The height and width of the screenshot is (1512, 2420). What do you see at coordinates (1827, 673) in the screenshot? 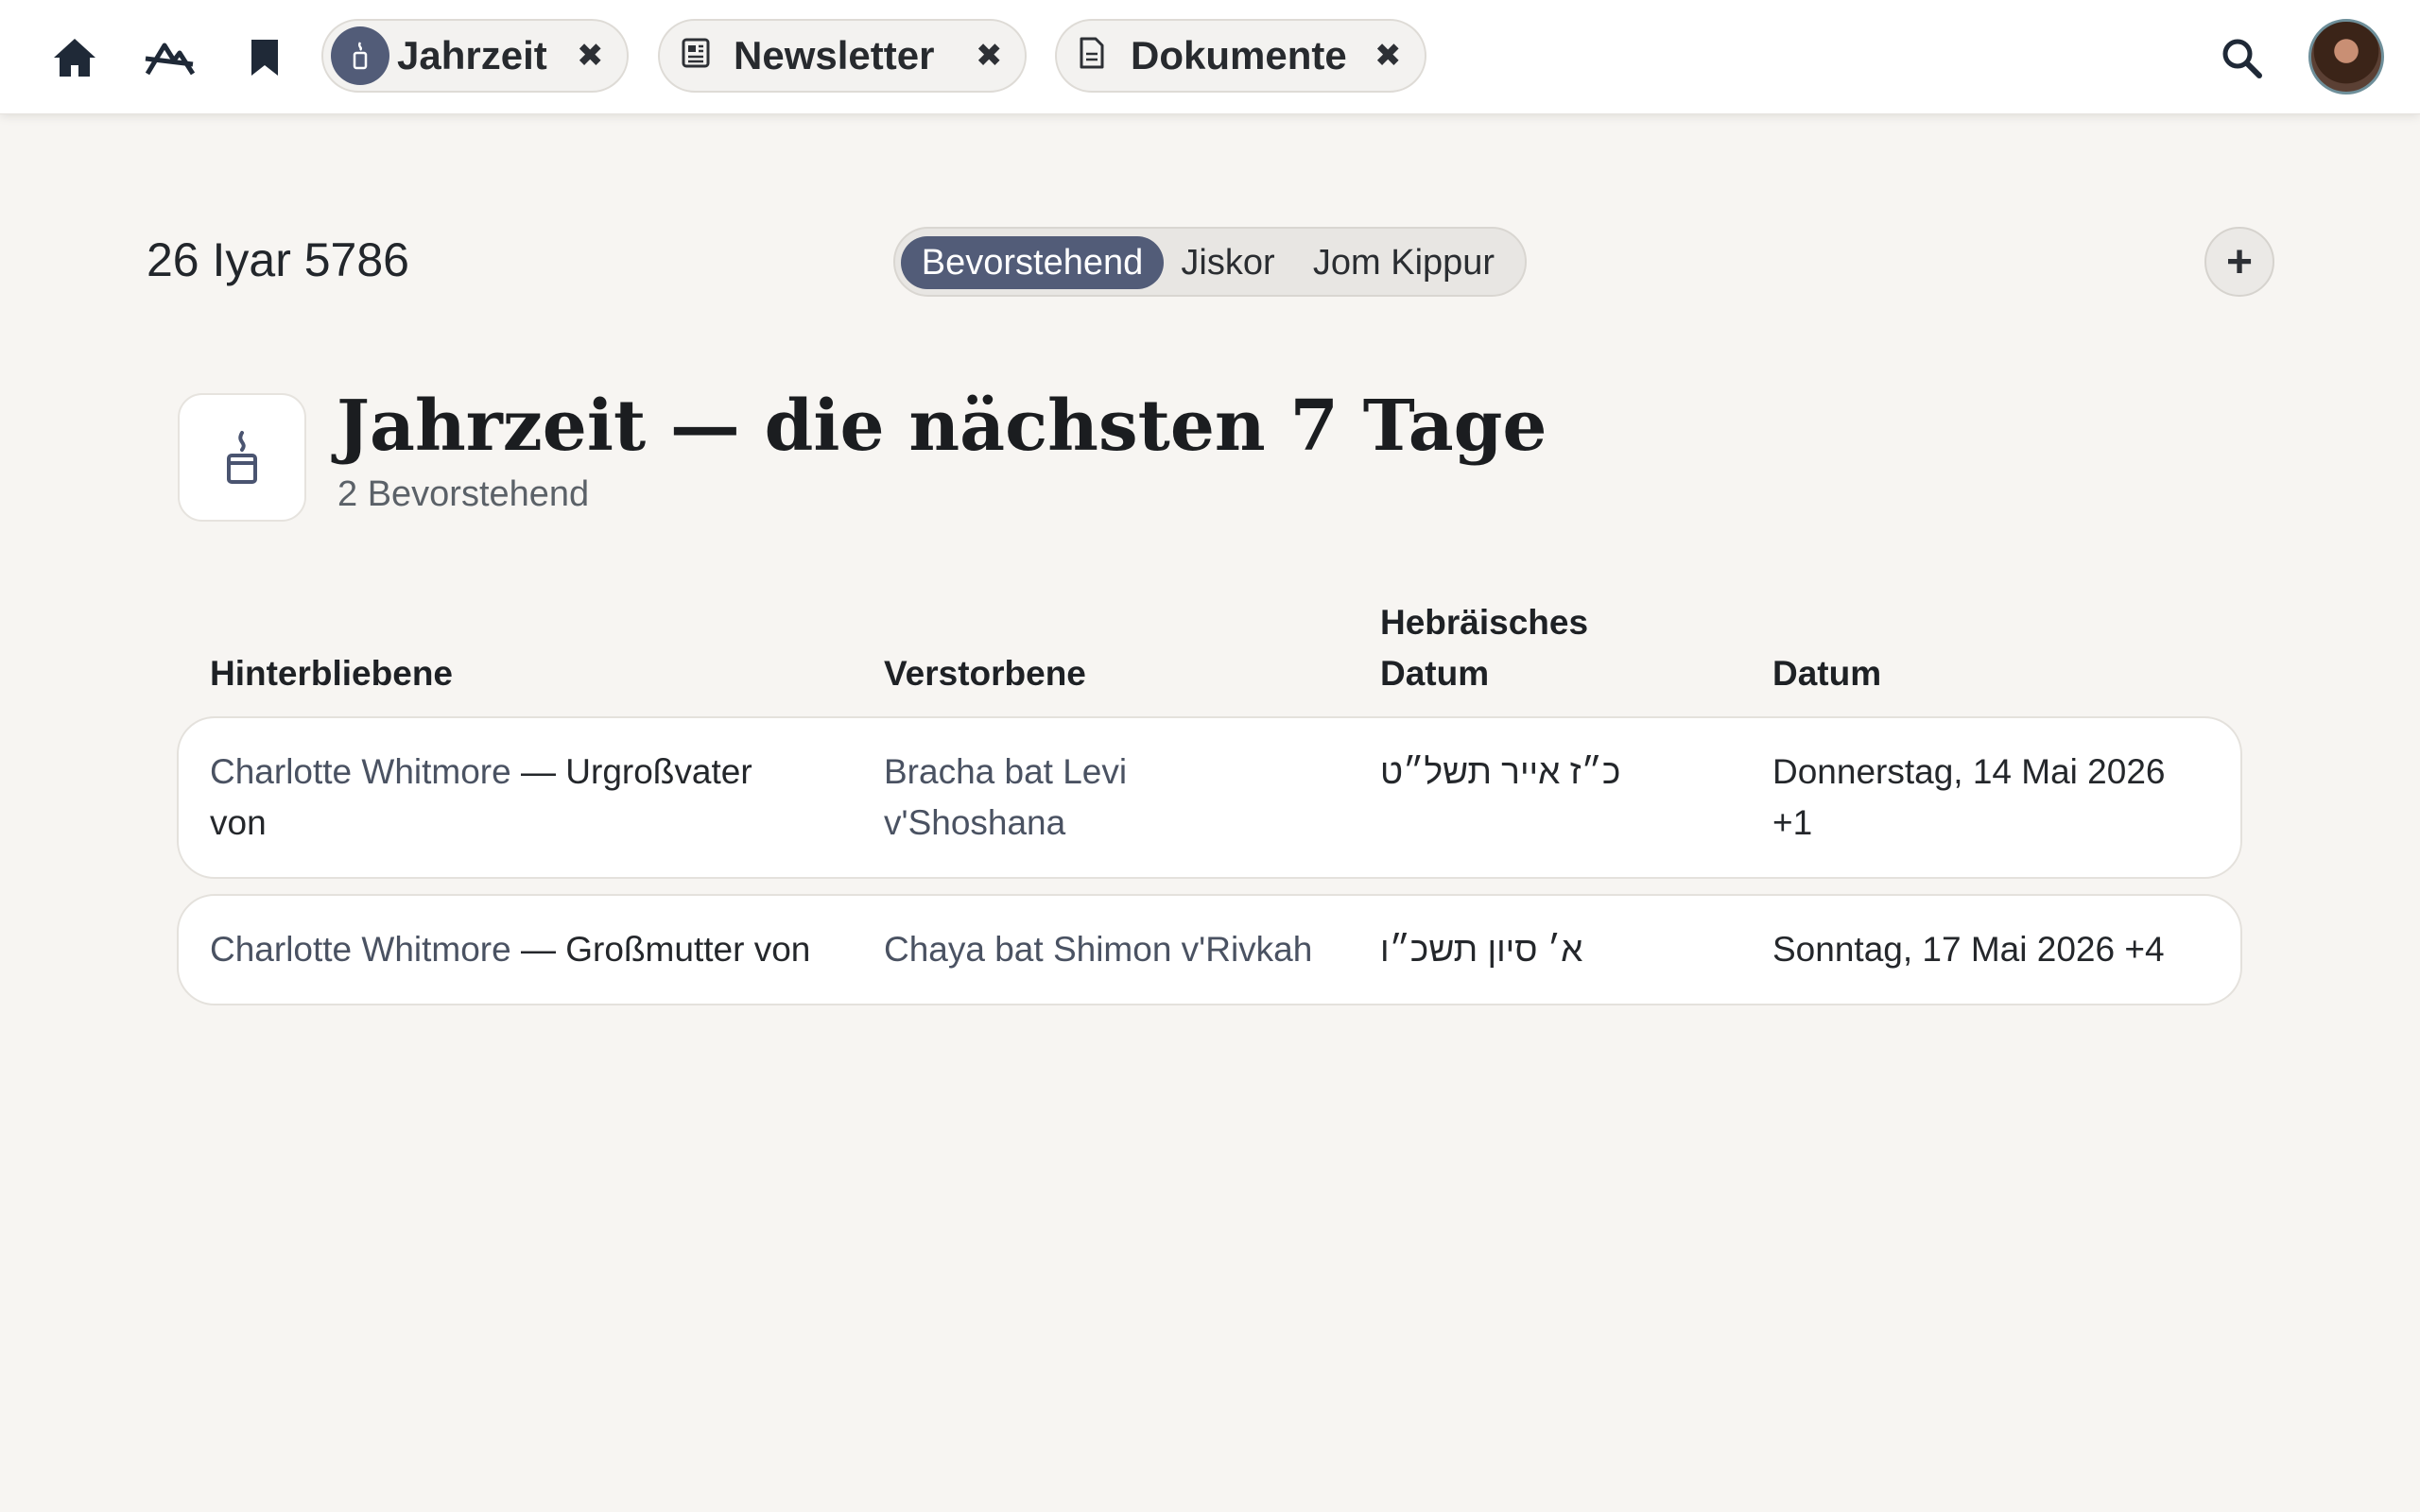
I see `column-header-date: Datum` at bounding box center [1827, 673].